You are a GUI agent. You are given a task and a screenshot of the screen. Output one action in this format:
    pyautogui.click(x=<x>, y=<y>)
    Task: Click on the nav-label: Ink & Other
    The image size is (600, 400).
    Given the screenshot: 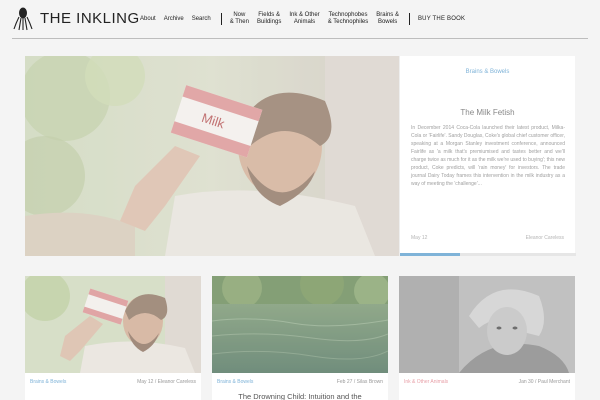 What is the action you would take?
    pyautogui.click(x=304, y=15)
    